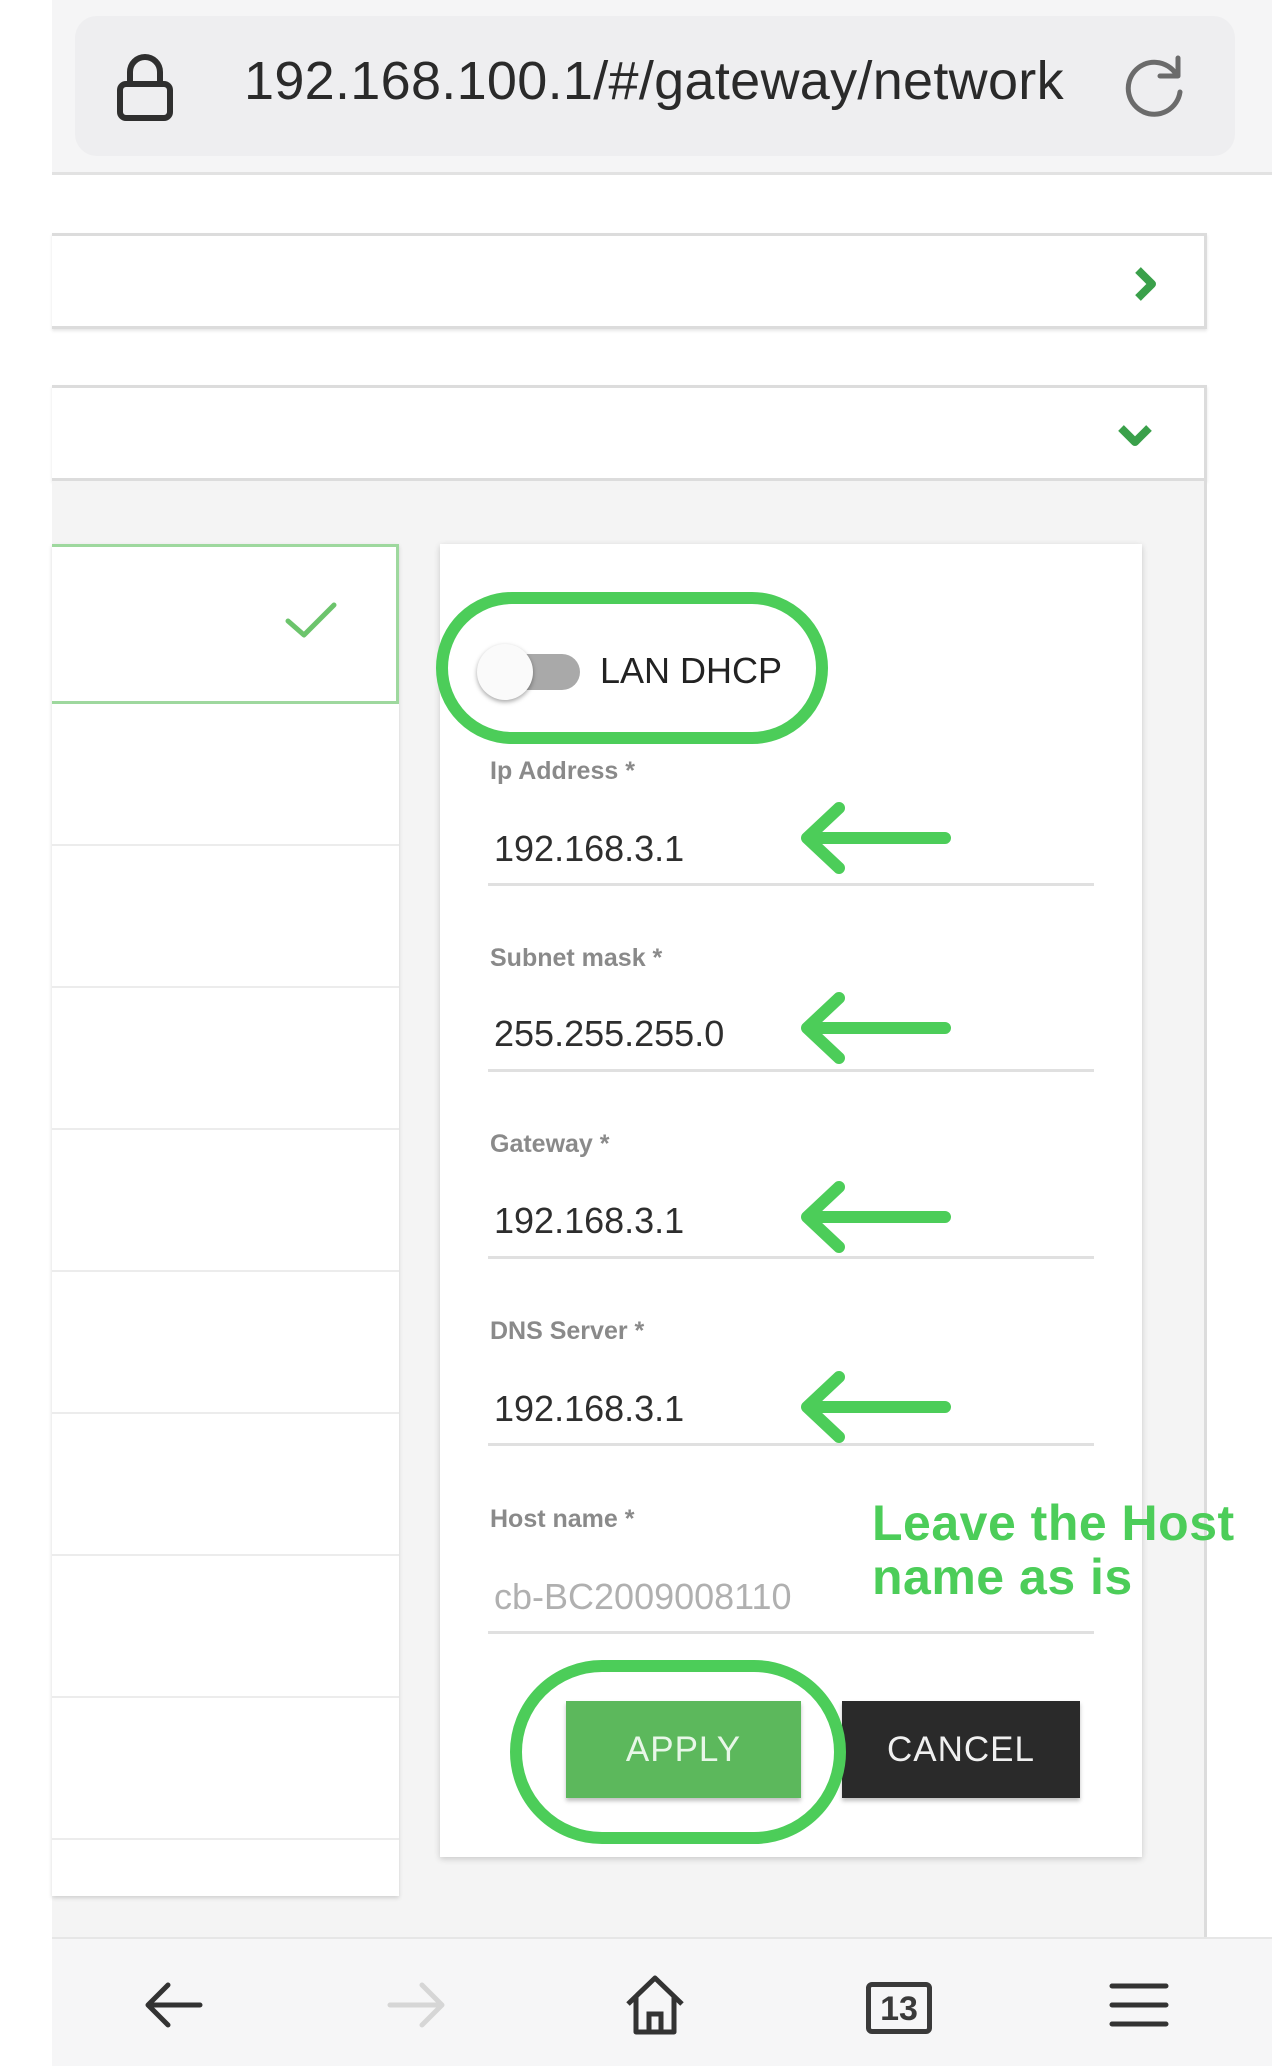 This screenshot has width=1272, height=2066. I want to click on annotation-highlight-dhcp, so click(632, 668).